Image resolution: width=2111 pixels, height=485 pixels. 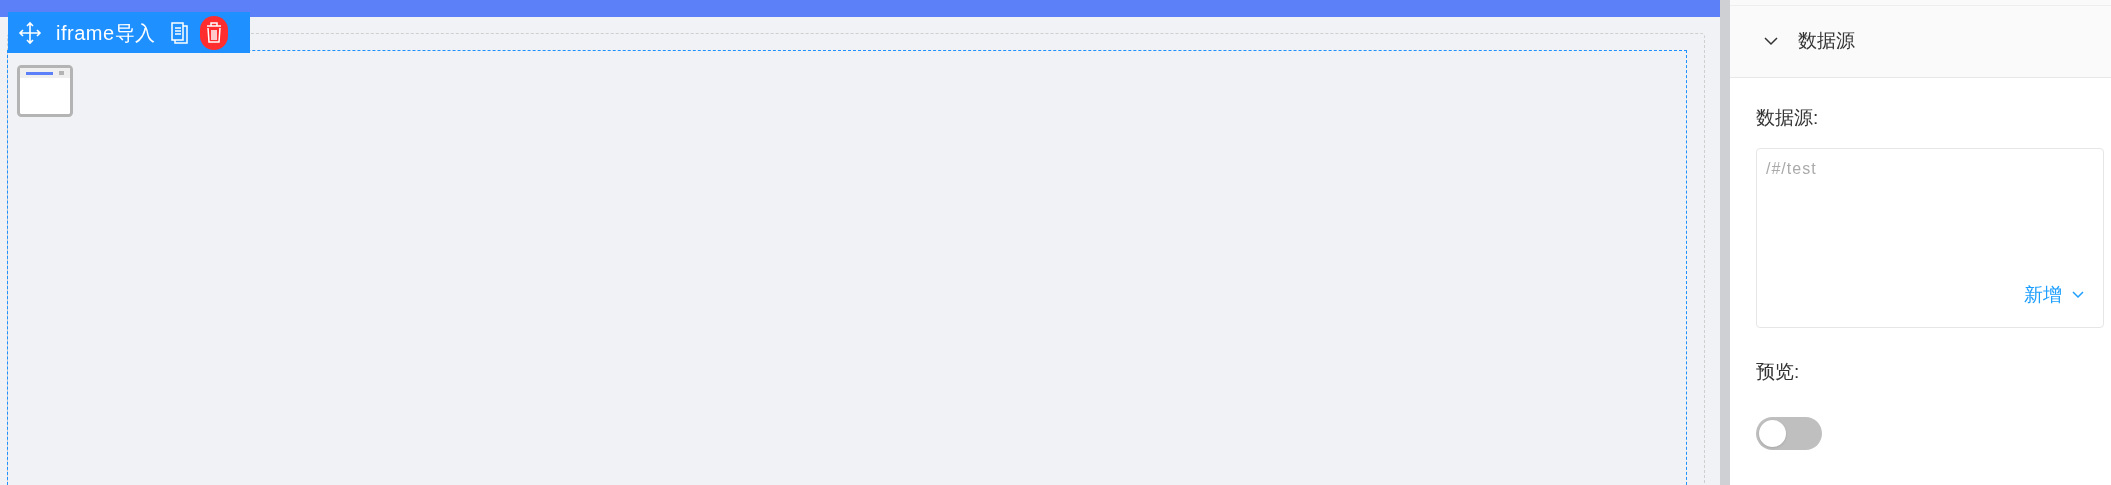 I want to click on iframe-thumbnail-icon, so click(x=45, y=91).